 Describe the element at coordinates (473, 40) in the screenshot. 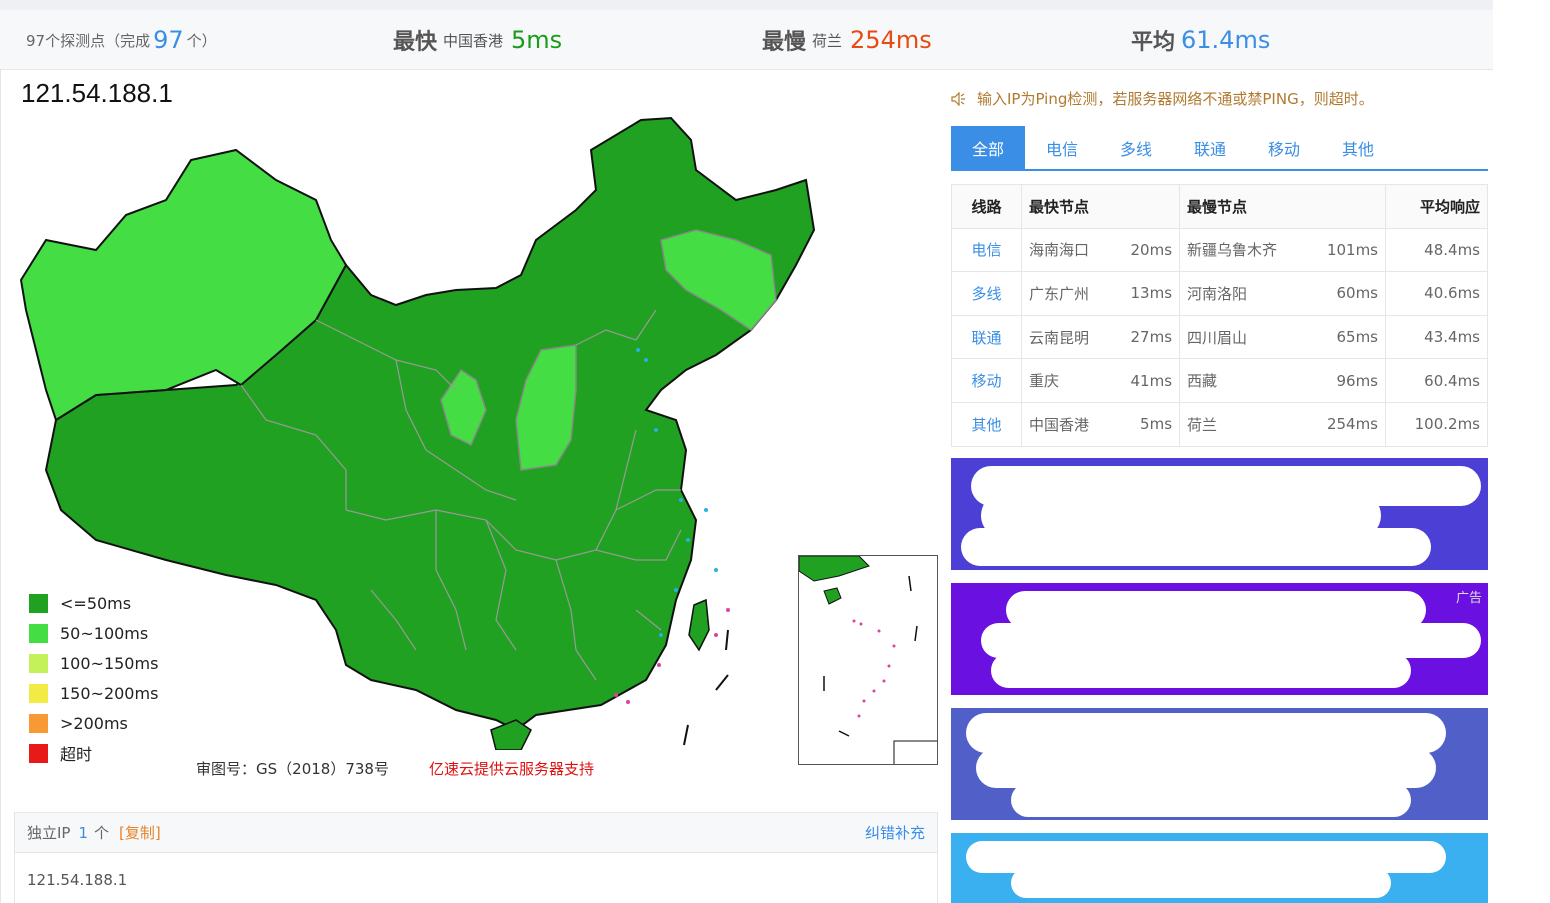

I see `fastest-location: 中国香港` at that location.